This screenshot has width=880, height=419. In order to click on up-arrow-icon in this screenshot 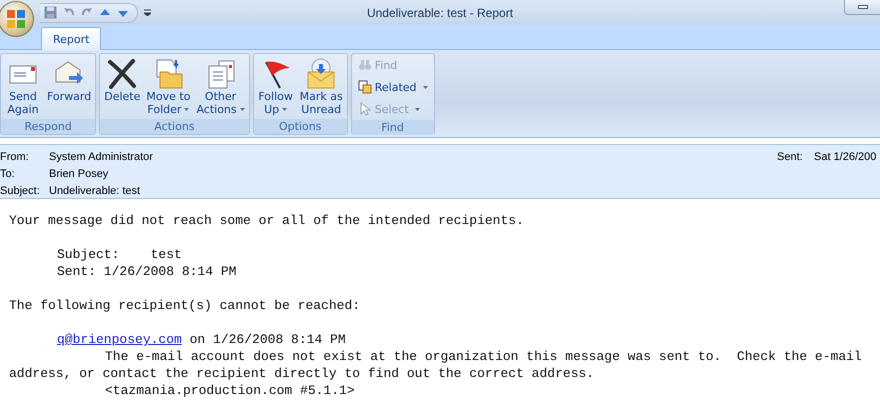, I will do `click(105, 13)`.